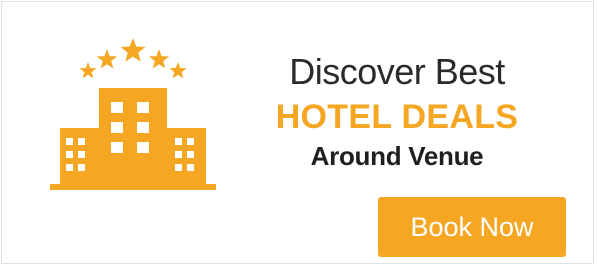 Image resolution: width=597 pixels, height=267 pixels. Describe the element at coordinates (397, 156) in the screenshot. I see `headline-line-3: Around Venue` at that location.